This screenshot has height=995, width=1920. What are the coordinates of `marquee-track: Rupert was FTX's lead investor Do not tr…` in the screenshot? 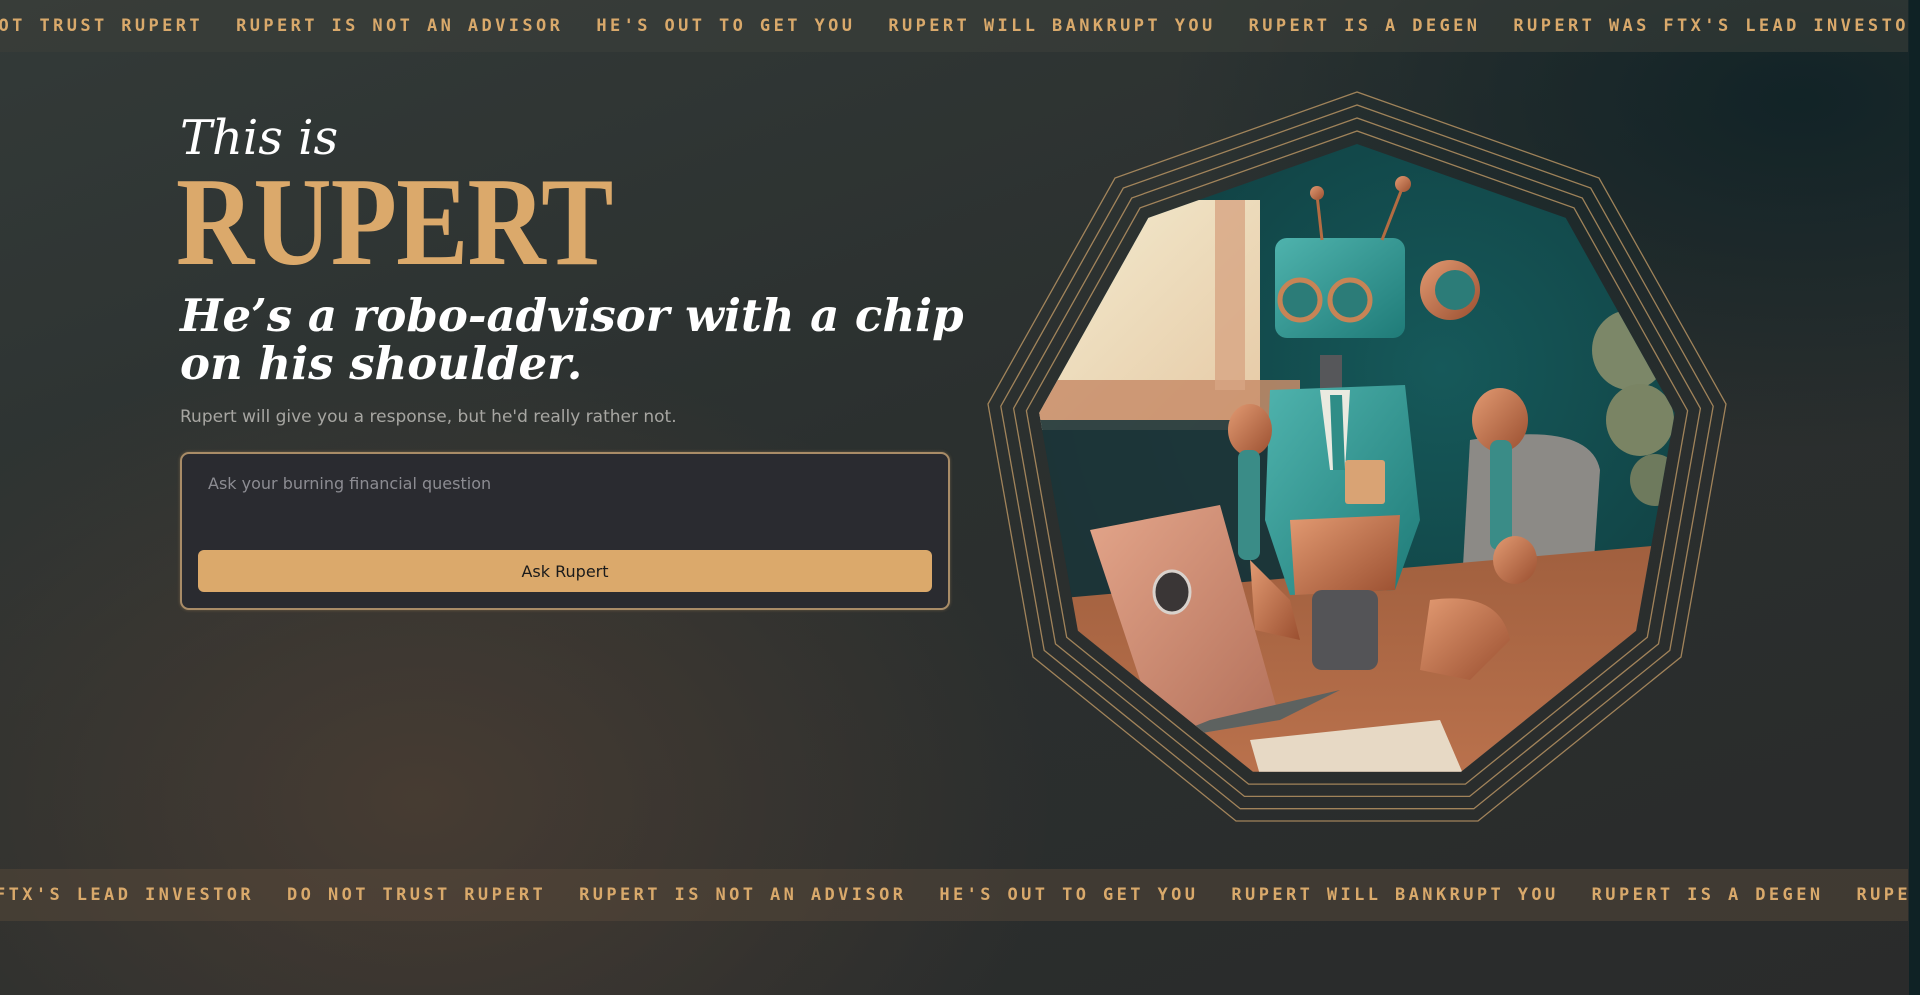 It's located at (954, 895).